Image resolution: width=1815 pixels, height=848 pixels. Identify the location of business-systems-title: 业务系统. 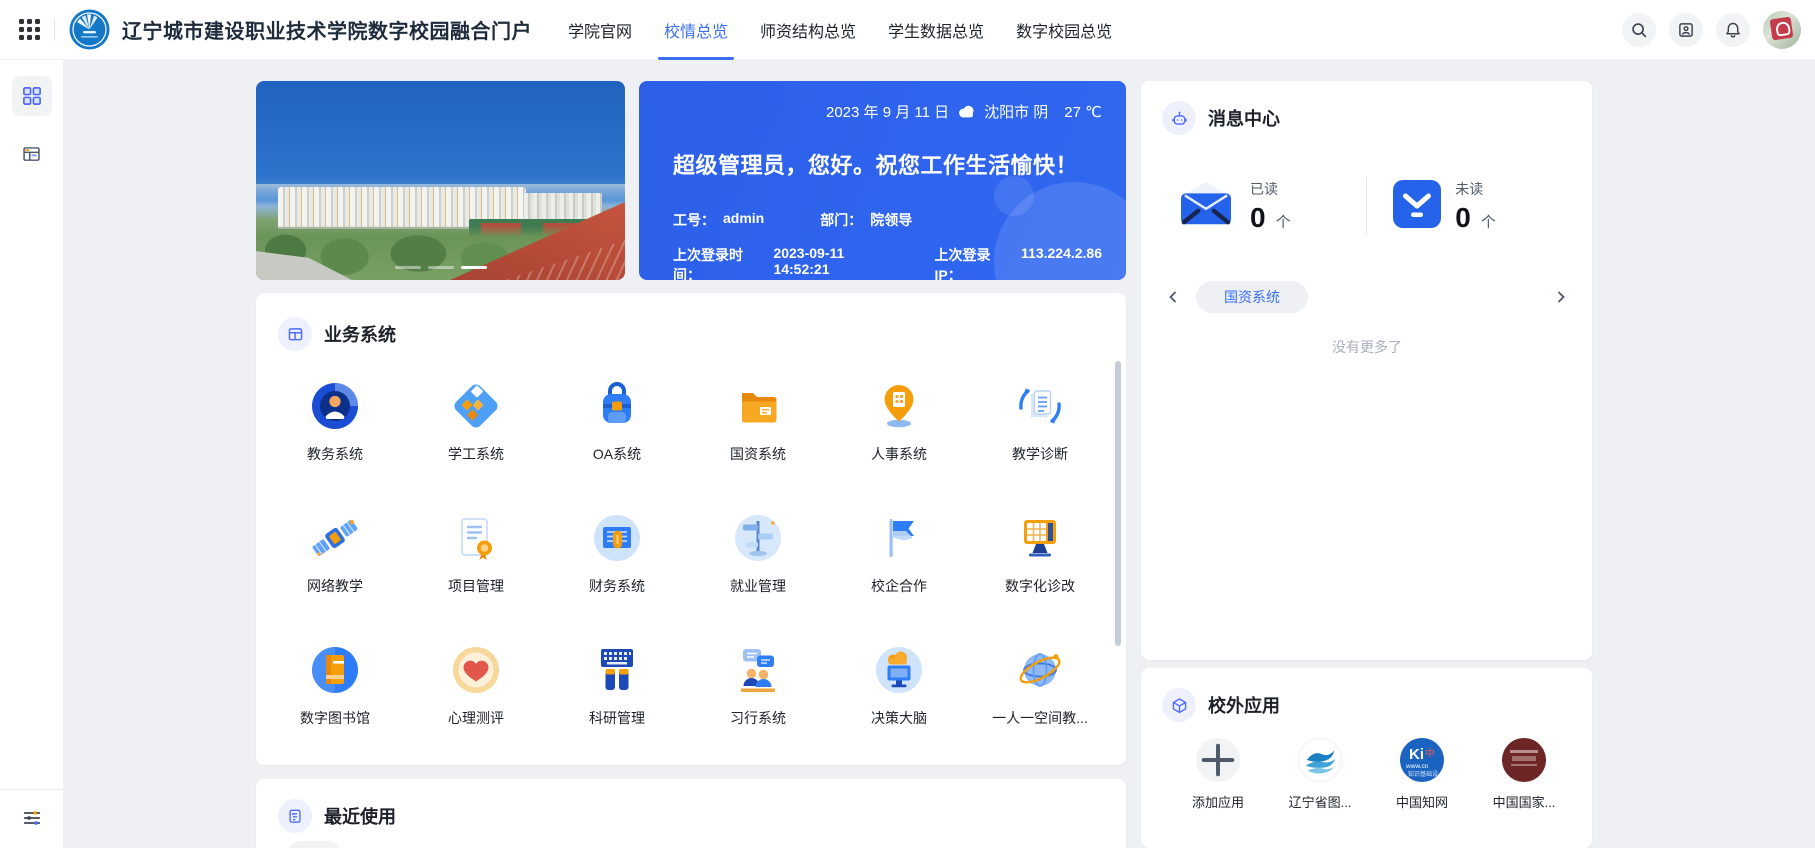
(360, 335).